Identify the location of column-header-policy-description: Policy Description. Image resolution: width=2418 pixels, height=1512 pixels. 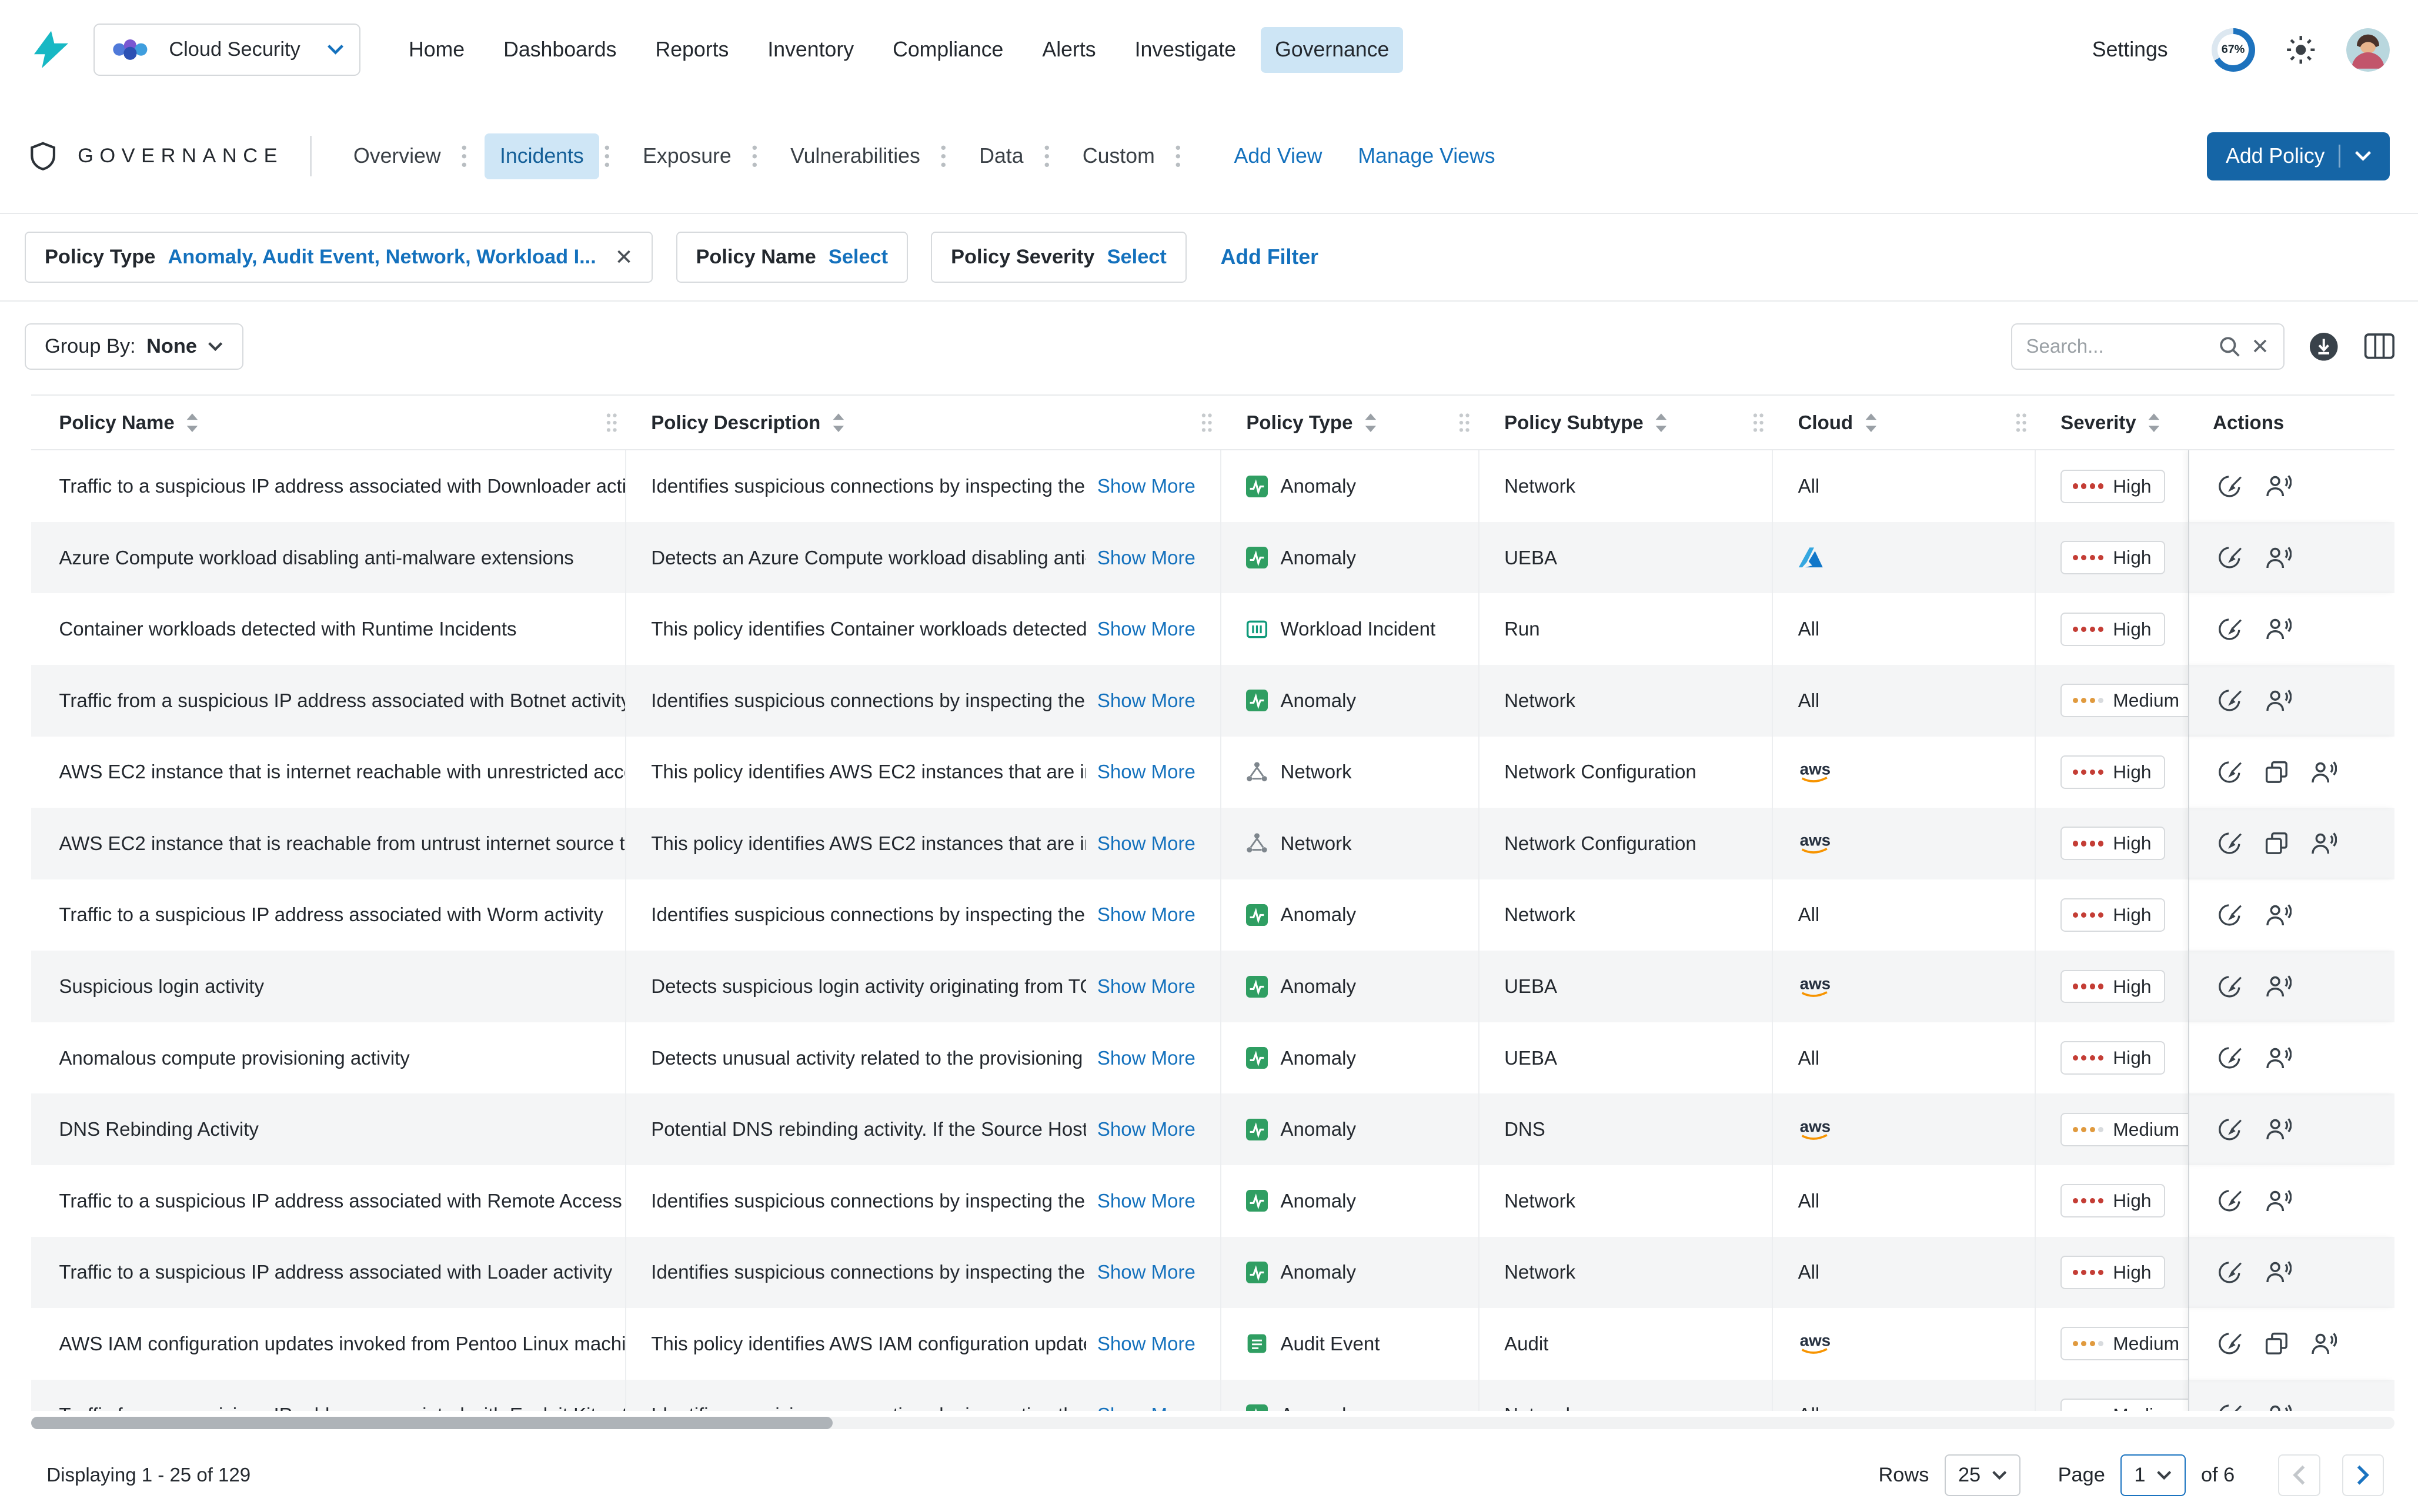
(923, 423).